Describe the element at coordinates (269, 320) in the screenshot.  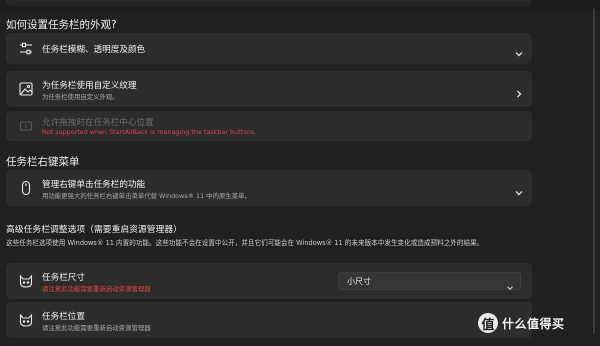
I see `taskbar-position-card: 任务栏位置 请注意此功能需要重新启动资源管理器` at that location.